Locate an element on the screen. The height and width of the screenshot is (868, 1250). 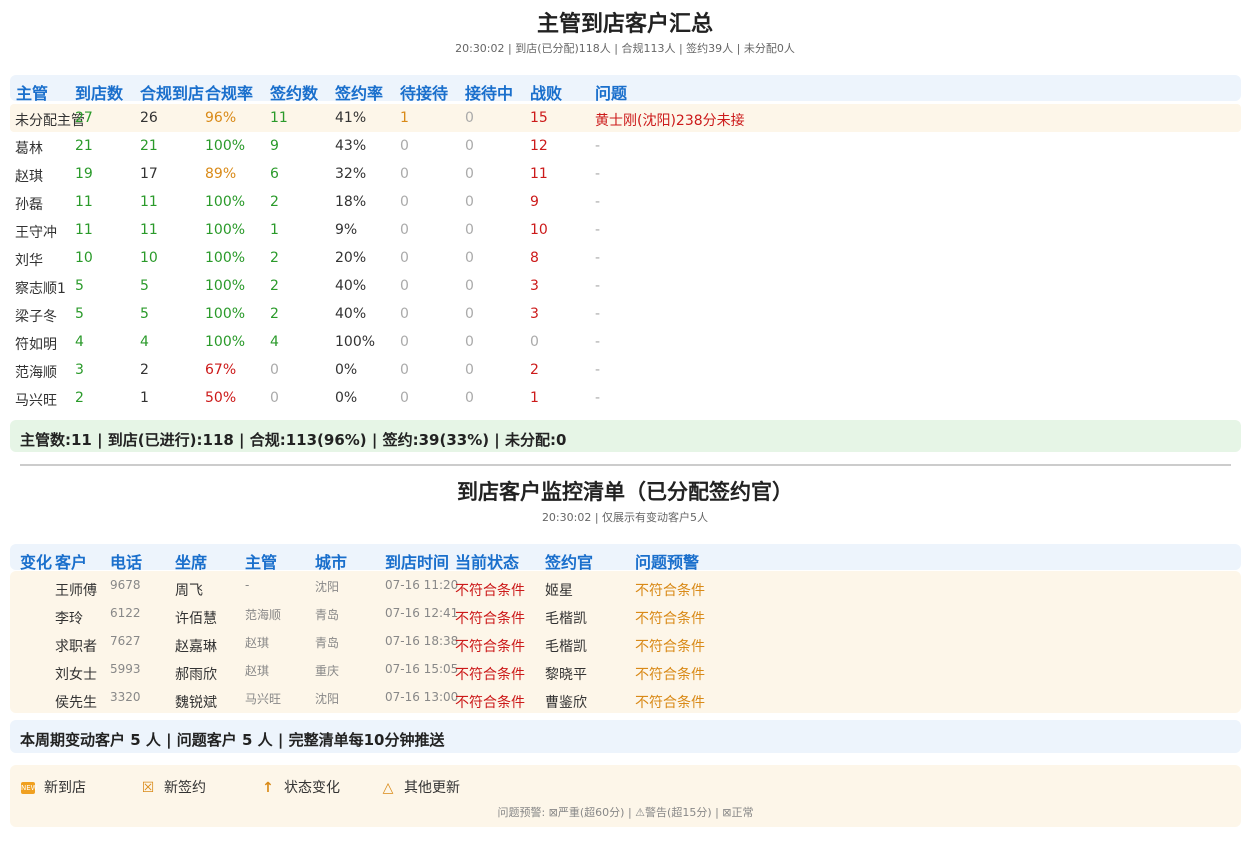
table-row: 刘女士 5993 郝雨欣 赵琪 重庆 07-16 15:05 不符合条件 黎晓平 不符合条件 is located at coordinates (625, 672).